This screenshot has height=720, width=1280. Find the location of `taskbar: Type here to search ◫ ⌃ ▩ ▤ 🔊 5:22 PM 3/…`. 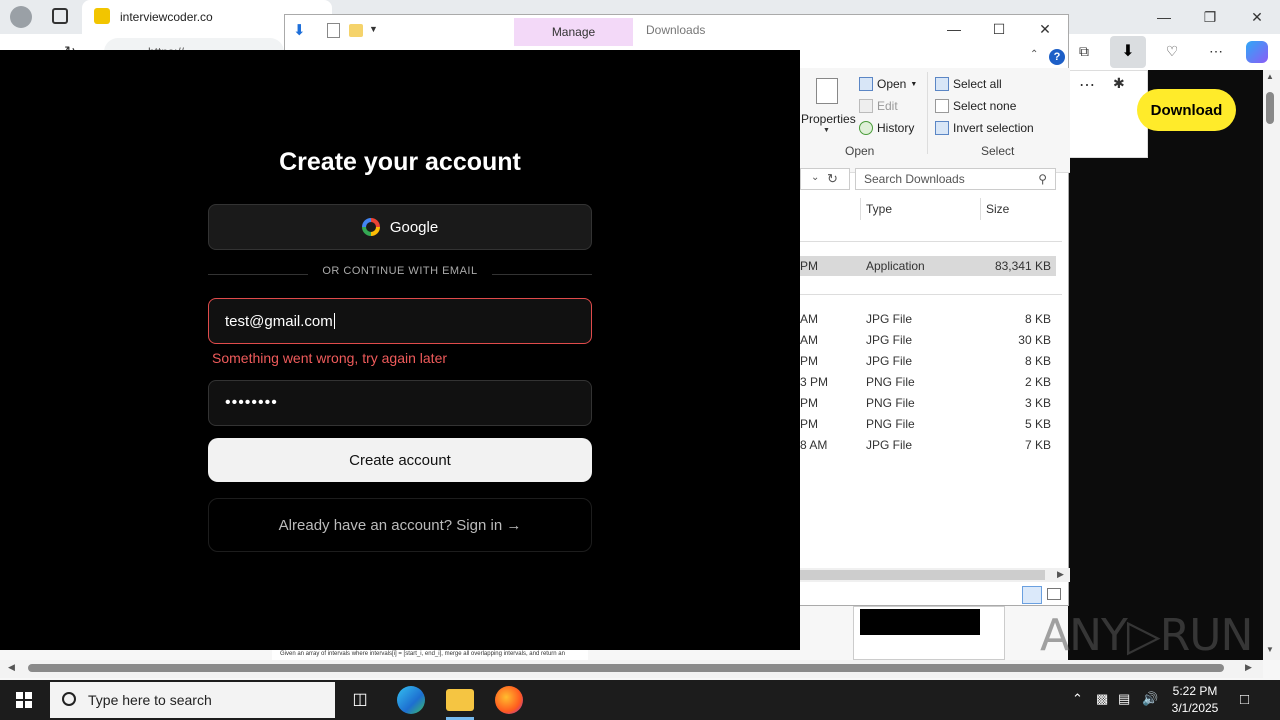

taskbar: Type here to search ◫ ⌃ ▩ ▤ 🔊 5:22 PM 3/… is located at coordinates (640, 700).